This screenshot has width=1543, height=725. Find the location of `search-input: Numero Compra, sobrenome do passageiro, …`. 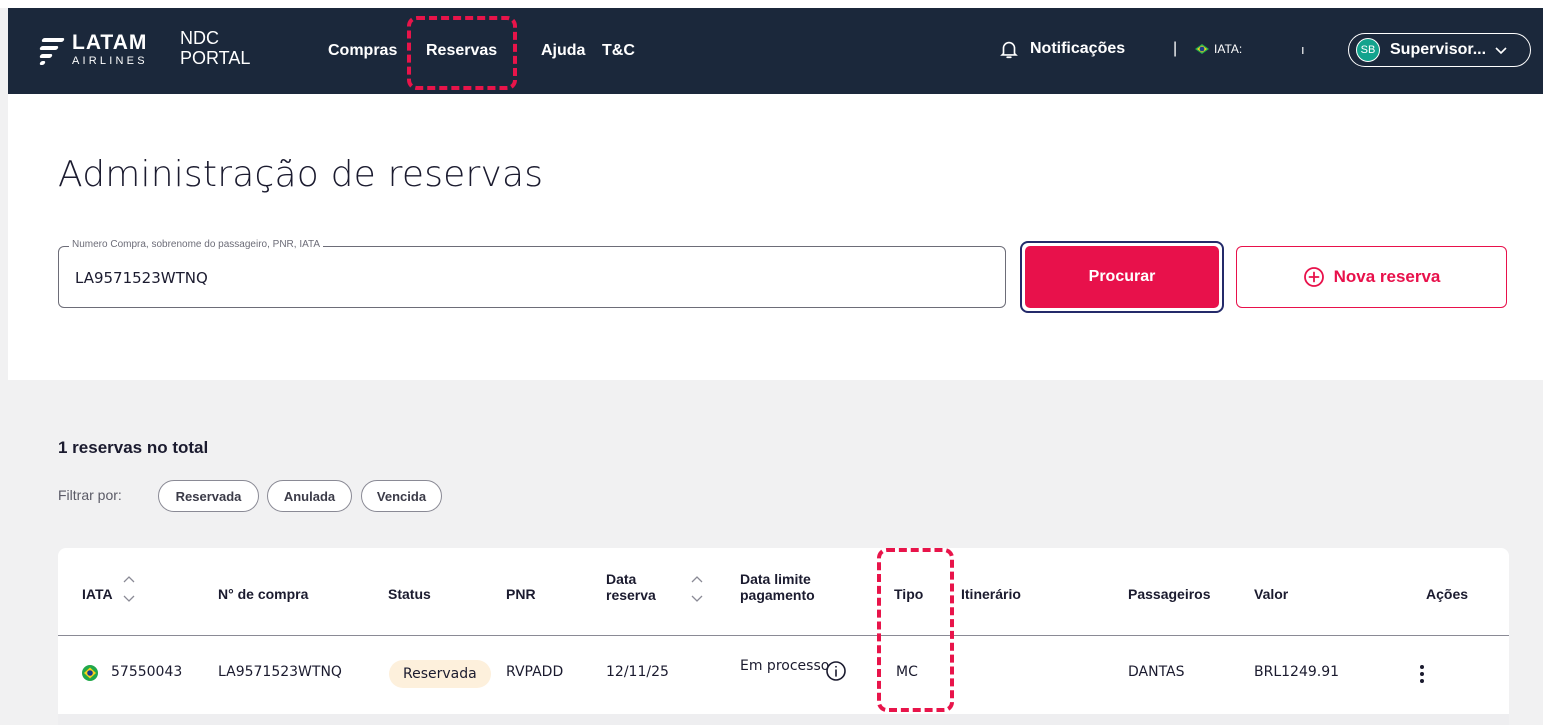

search-input: Numero Compra, sobrenome do passageiro, … is located at coordinates (532, 273).